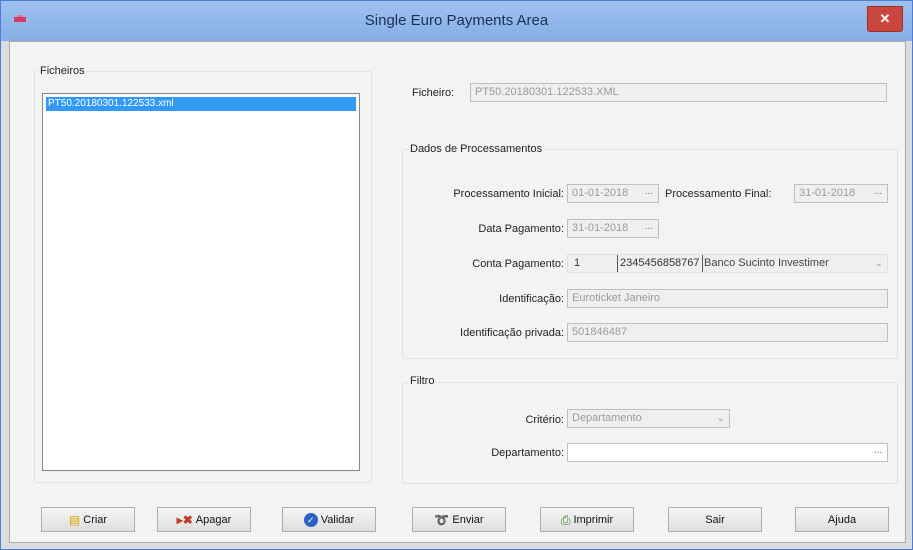  I want to click on validar-button: ✓ Validar, so click(329, 519).